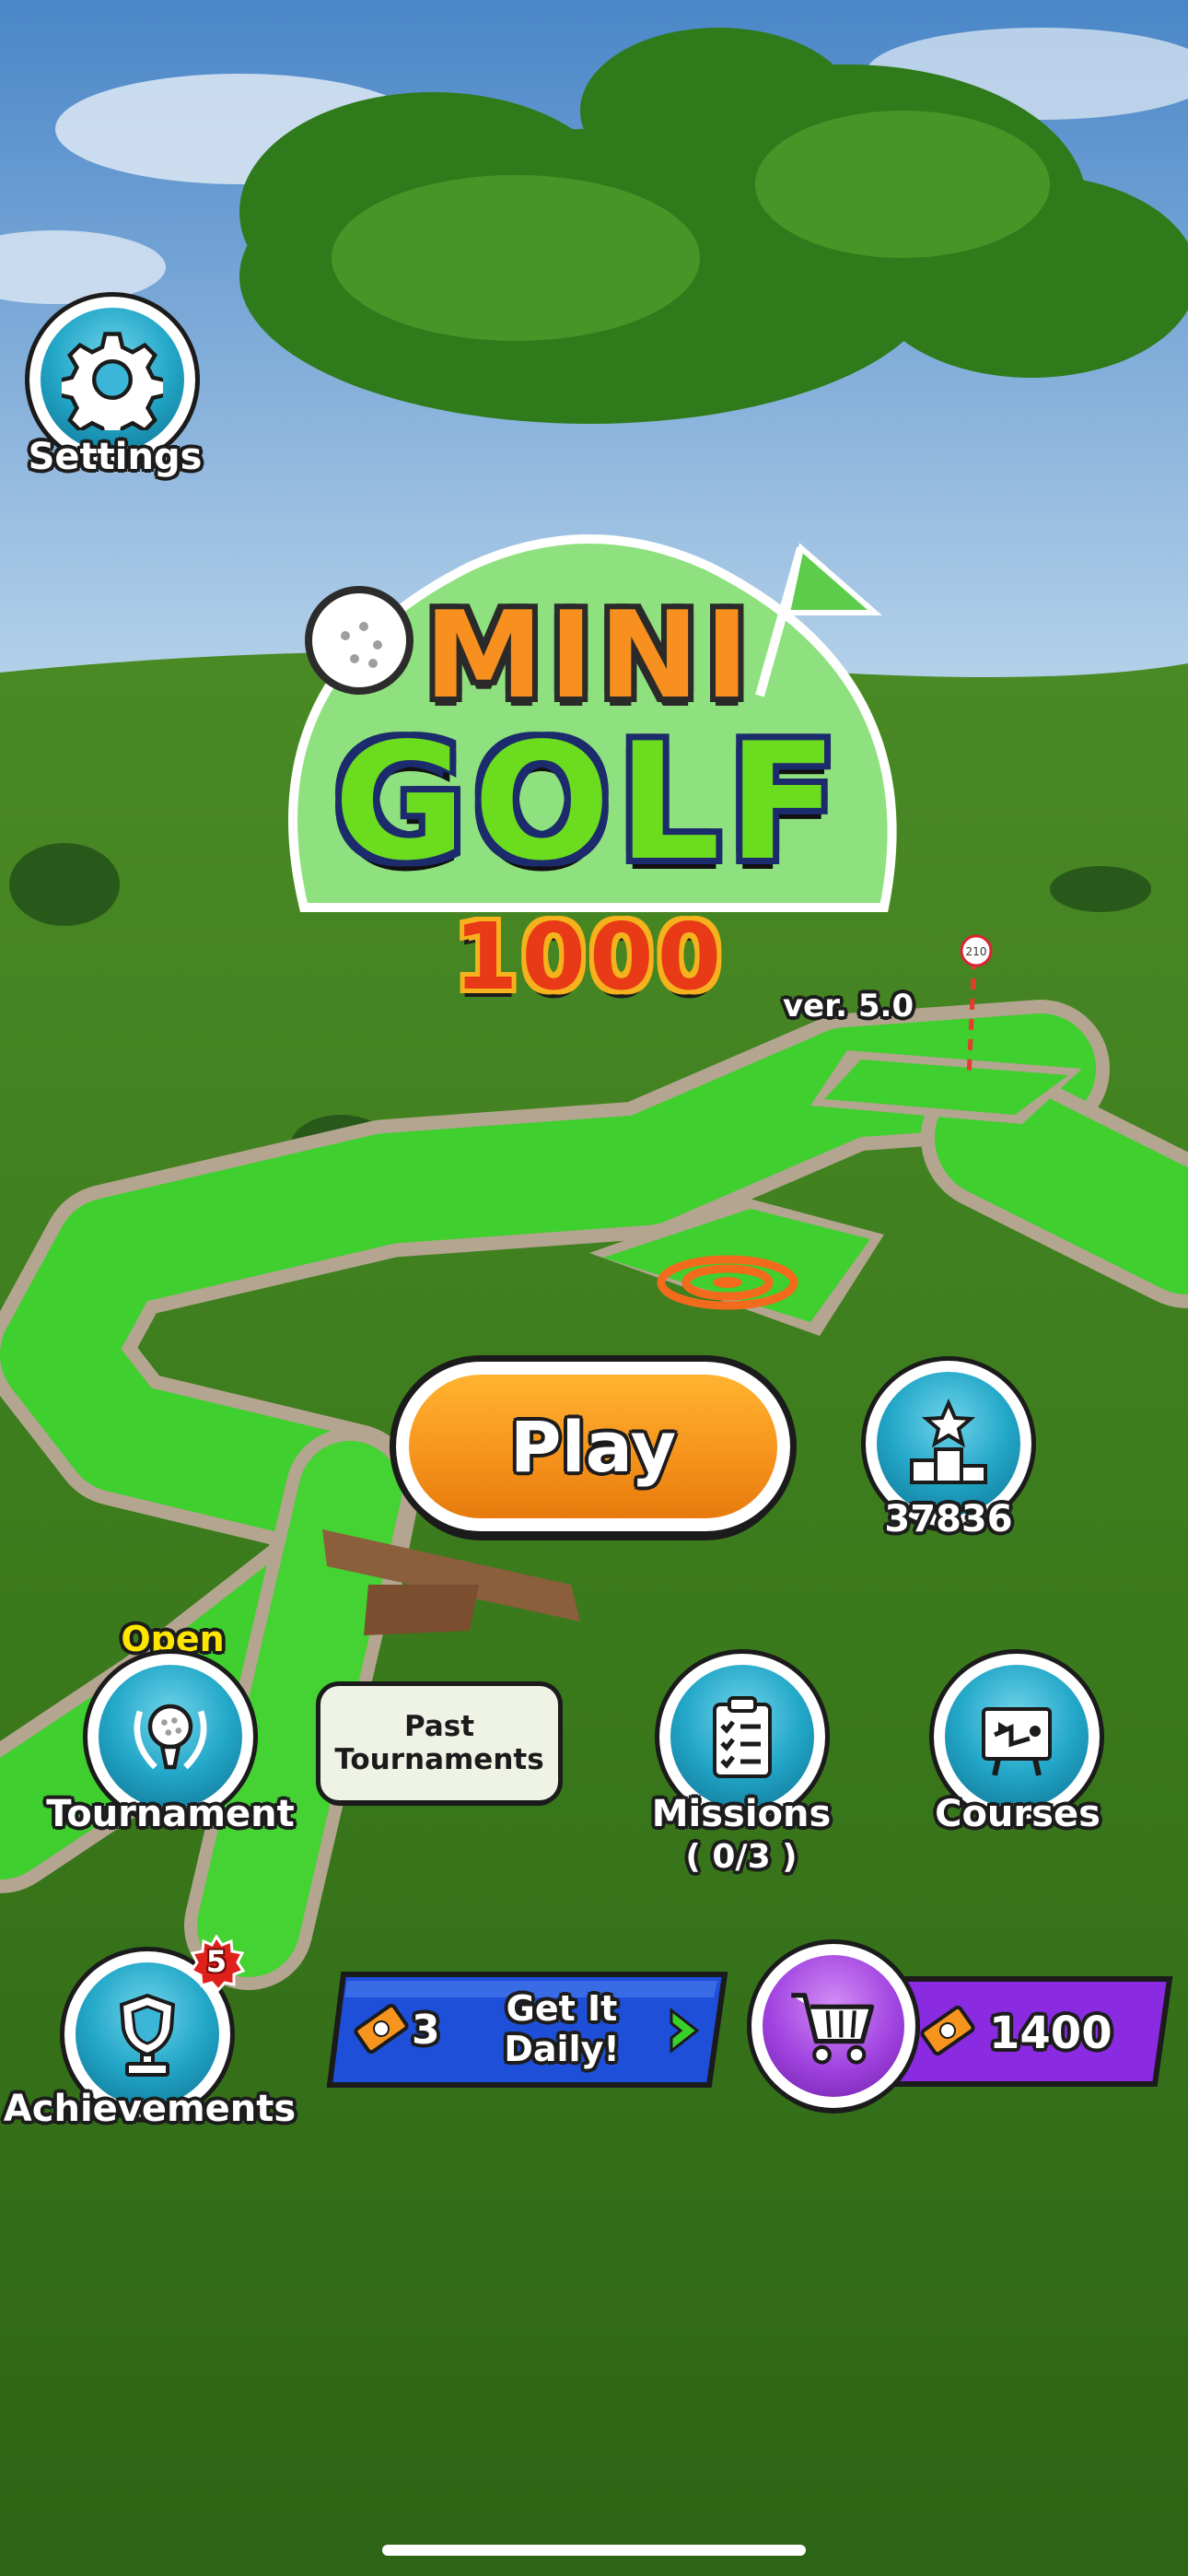  I want to click on past-tournaments-button: Past Tournaments, so click(439, 1743).